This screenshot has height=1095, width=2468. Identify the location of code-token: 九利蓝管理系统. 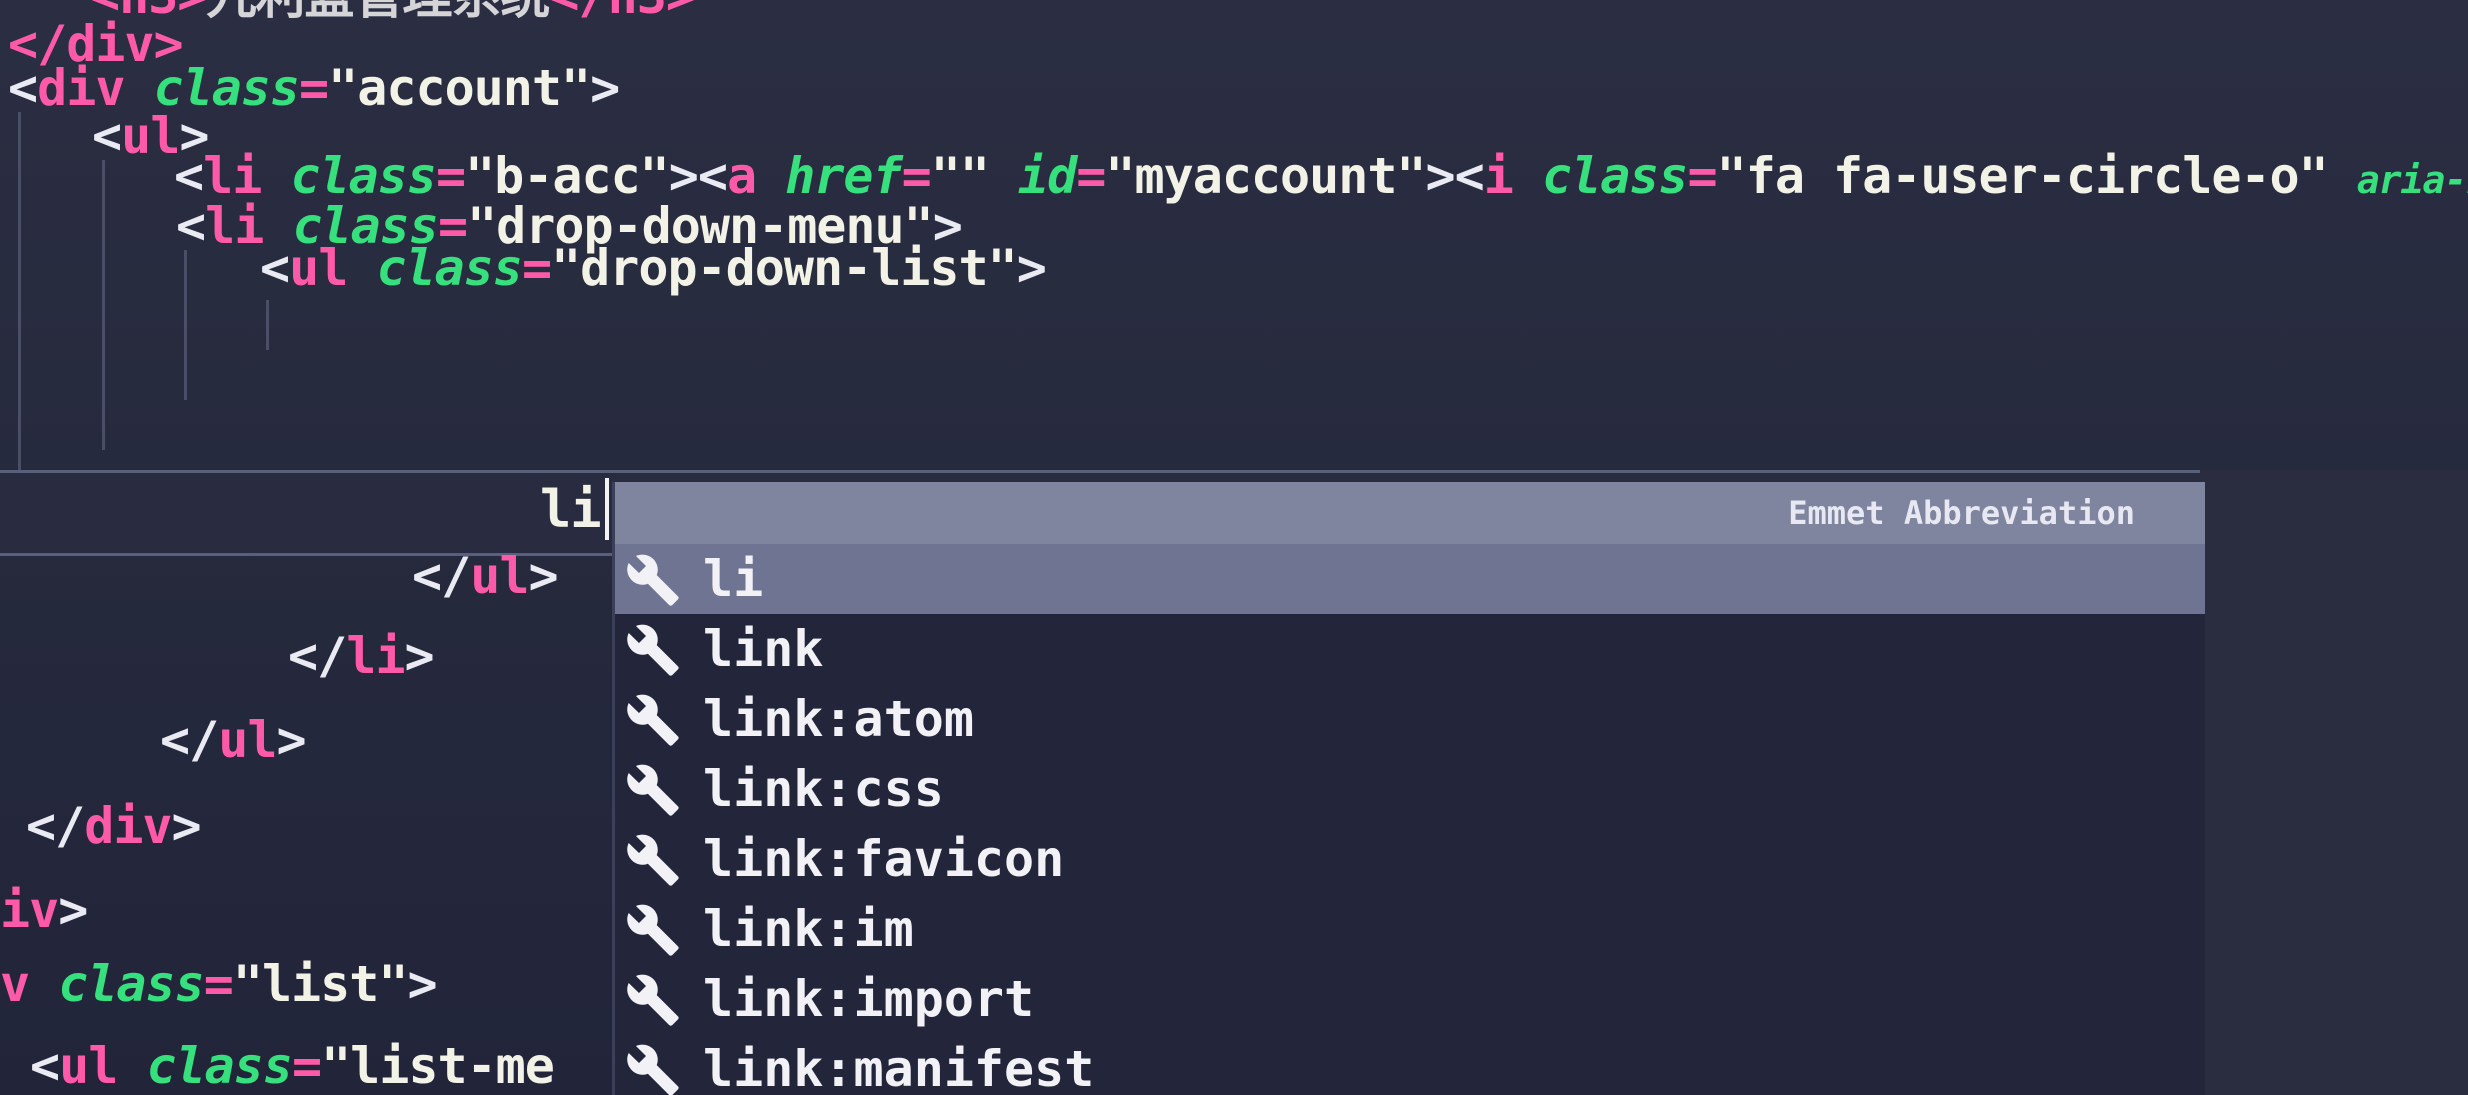
(378, 12).